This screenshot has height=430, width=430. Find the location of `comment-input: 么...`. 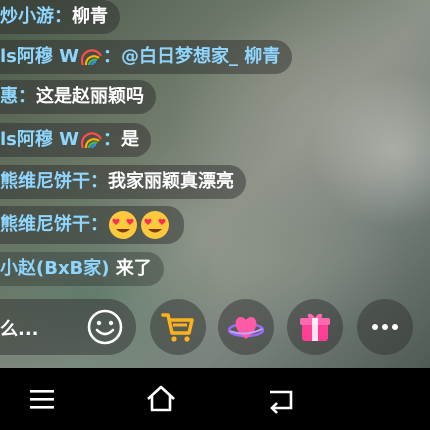

comment-input: 么... is located at coordinates (68, 327).